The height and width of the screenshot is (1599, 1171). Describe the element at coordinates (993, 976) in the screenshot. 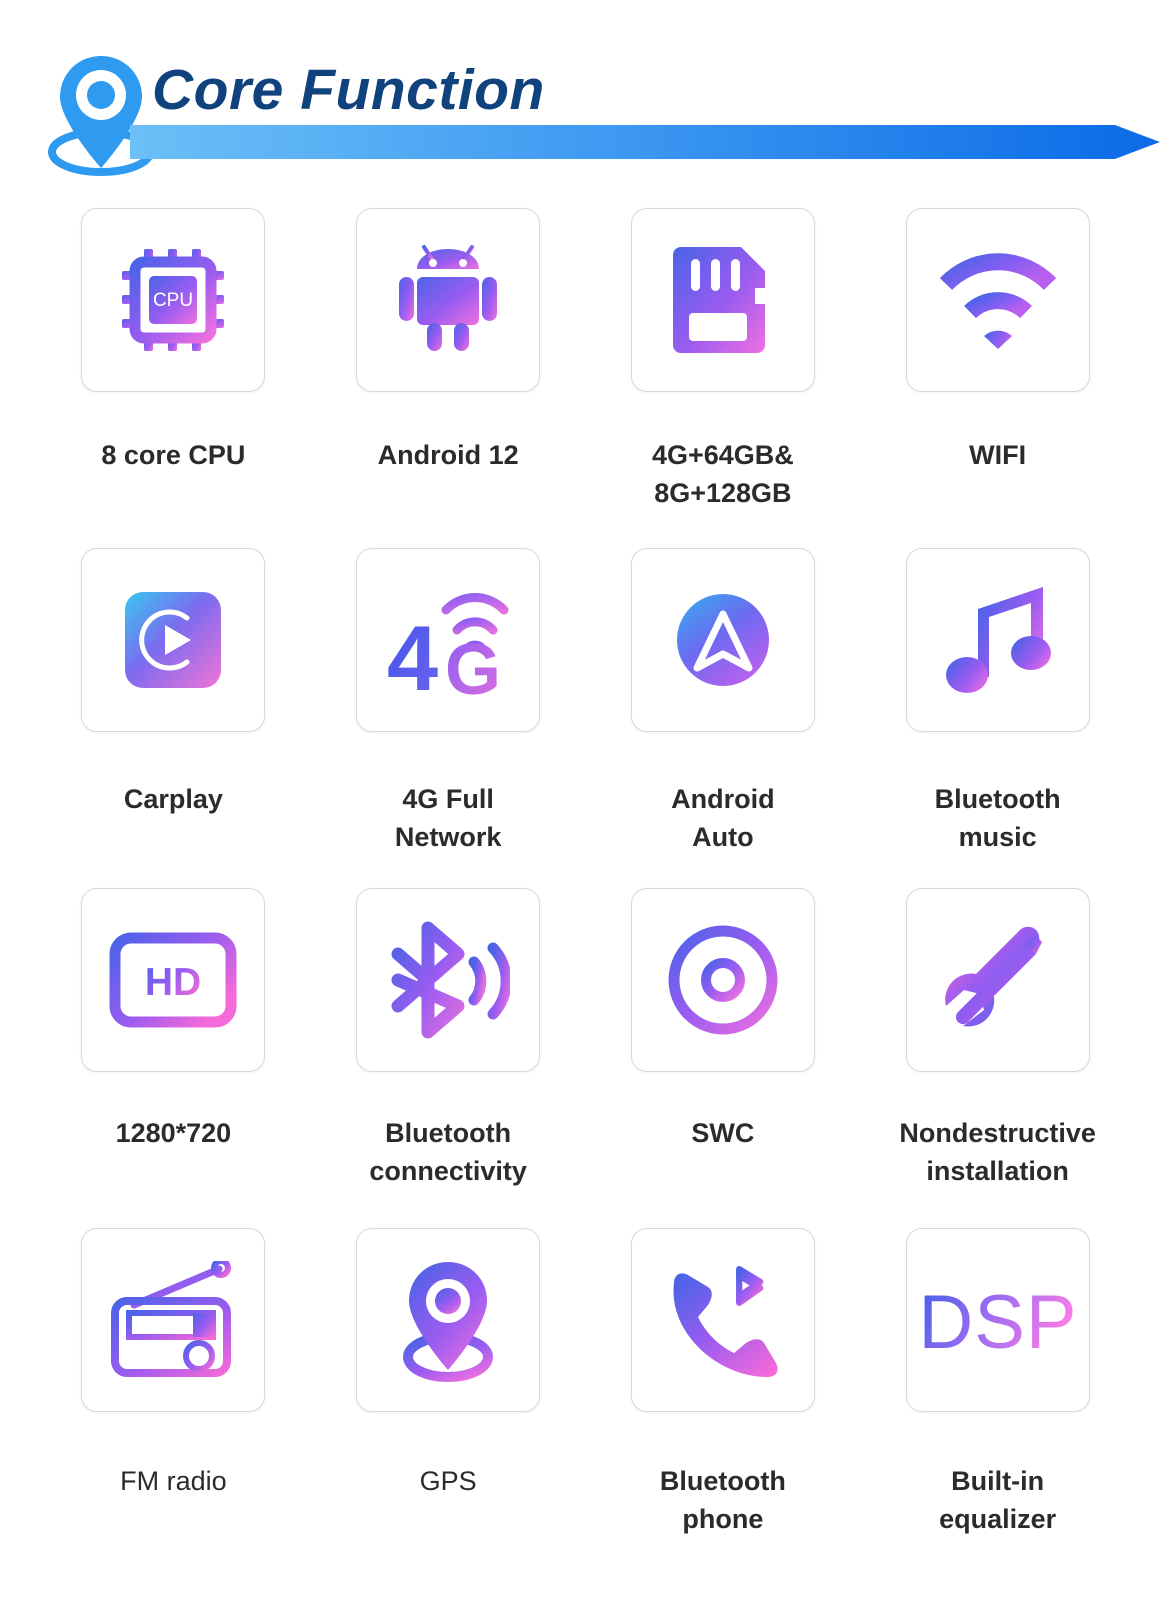

I see `wrench-screwdriver-icon` at that location.